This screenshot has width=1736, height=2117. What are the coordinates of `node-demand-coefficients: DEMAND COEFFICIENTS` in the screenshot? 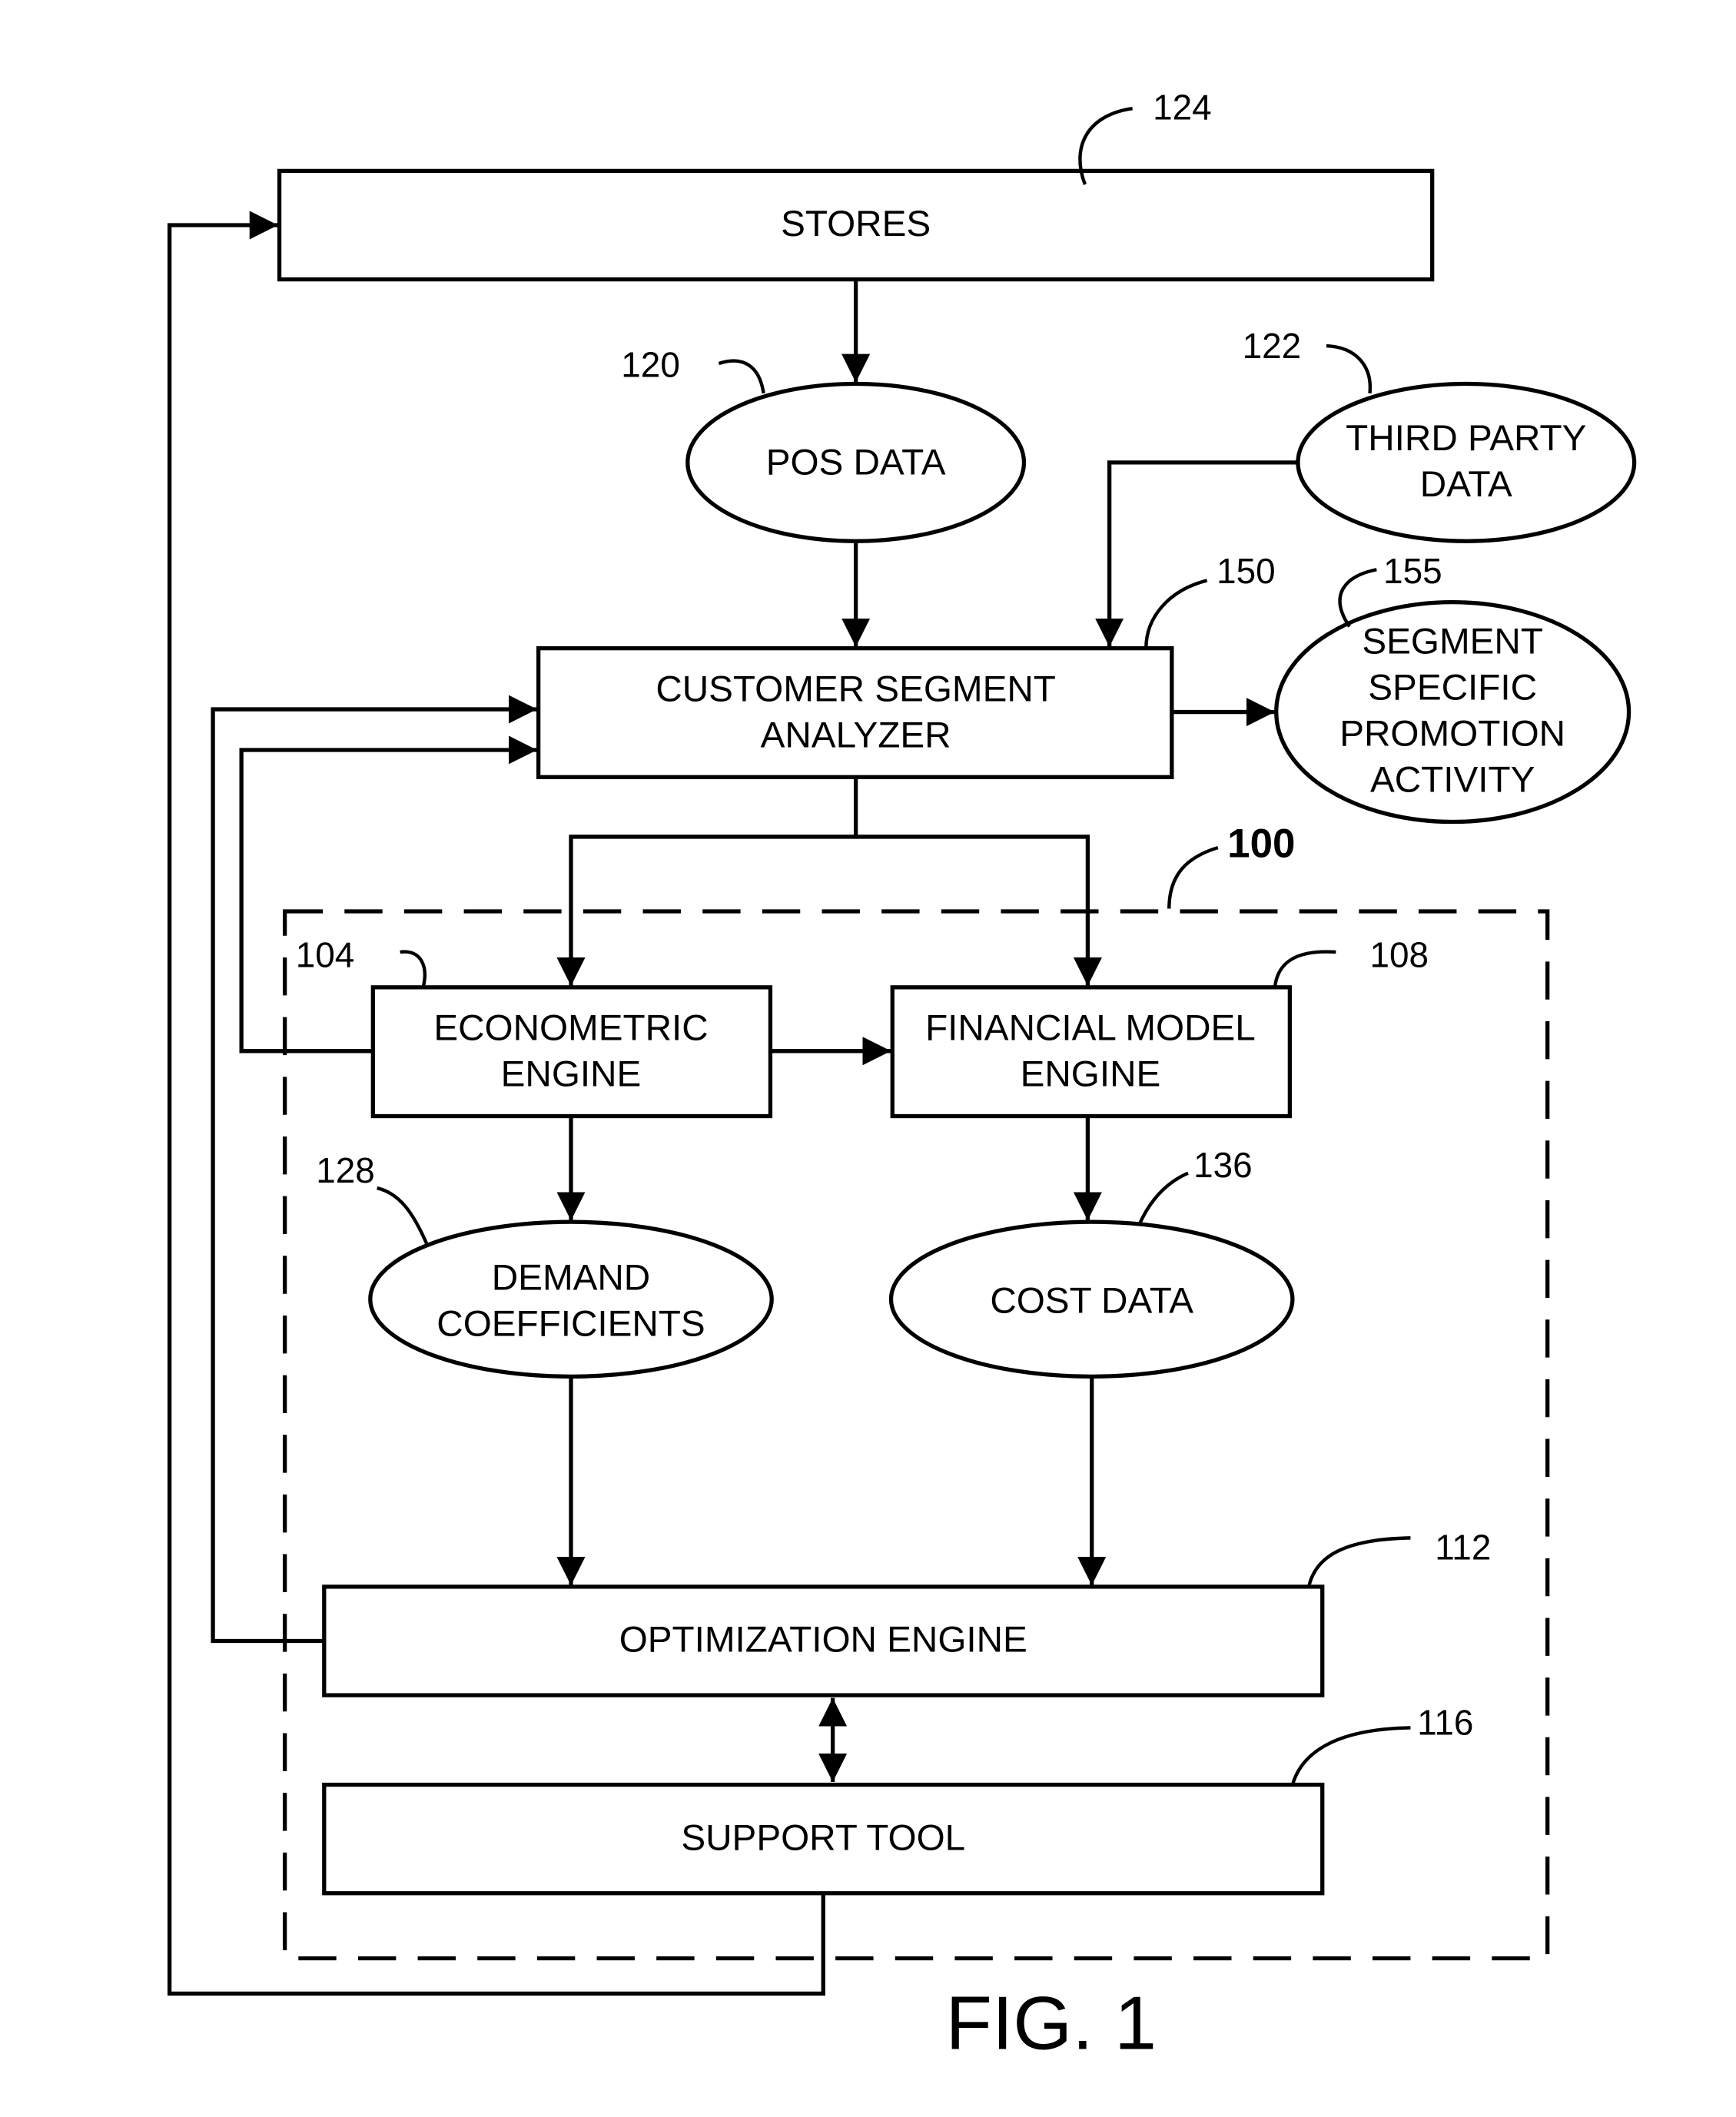 It's located at (571, 1299).